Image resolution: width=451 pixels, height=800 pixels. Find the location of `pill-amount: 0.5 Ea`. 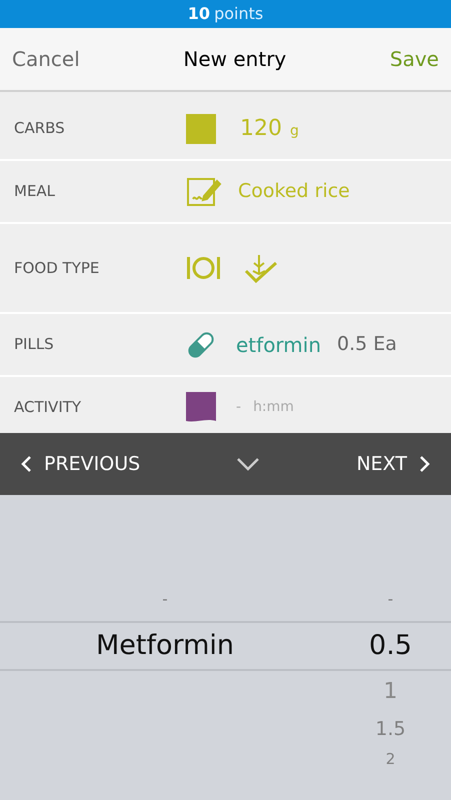

pill-amount: 0.5 Ea is located at coordinates (367, 345).